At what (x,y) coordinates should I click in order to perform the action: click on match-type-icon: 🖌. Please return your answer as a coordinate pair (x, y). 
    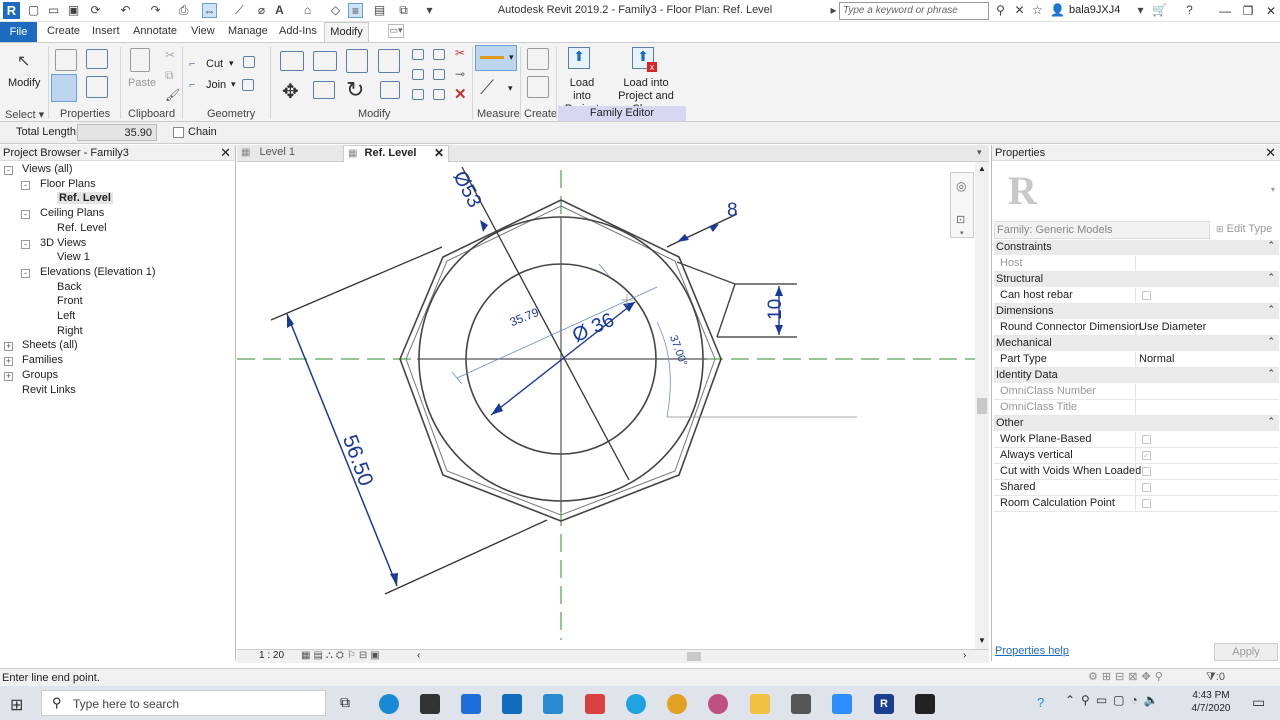
    Looking at the image, I should click on (172, 95).